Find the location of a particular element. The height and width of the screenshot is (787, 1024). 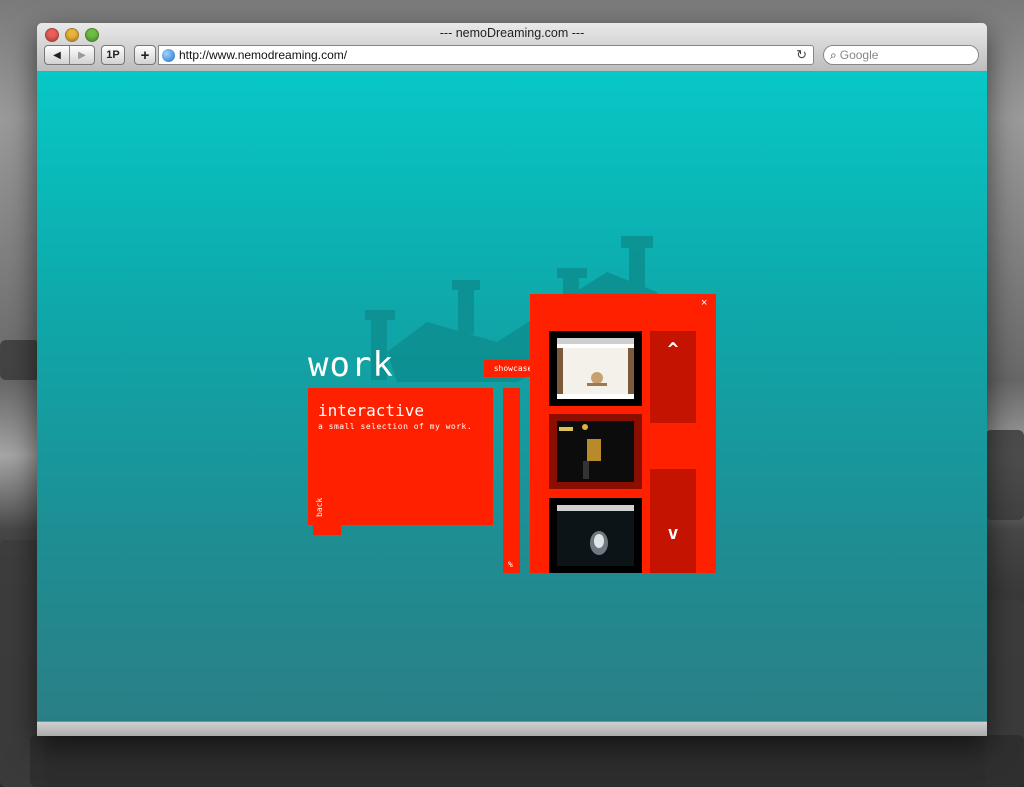

onepassword-button: 1P is located at coordinates (113, 55).